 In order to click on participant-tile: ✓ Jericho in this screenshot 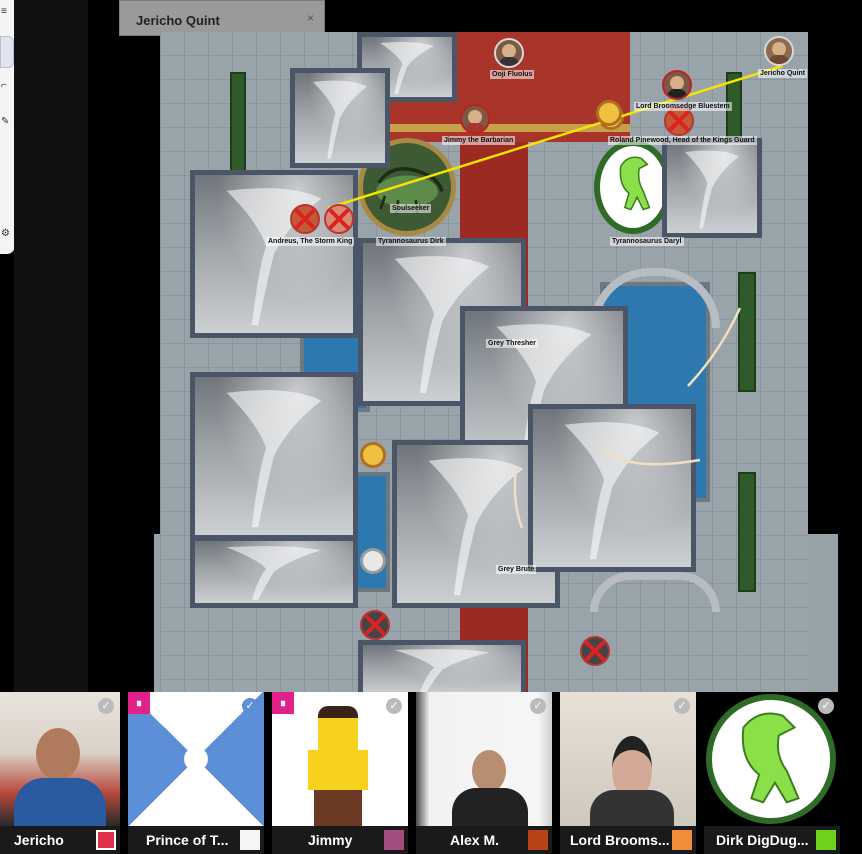, I will do `click(60, 773)`.